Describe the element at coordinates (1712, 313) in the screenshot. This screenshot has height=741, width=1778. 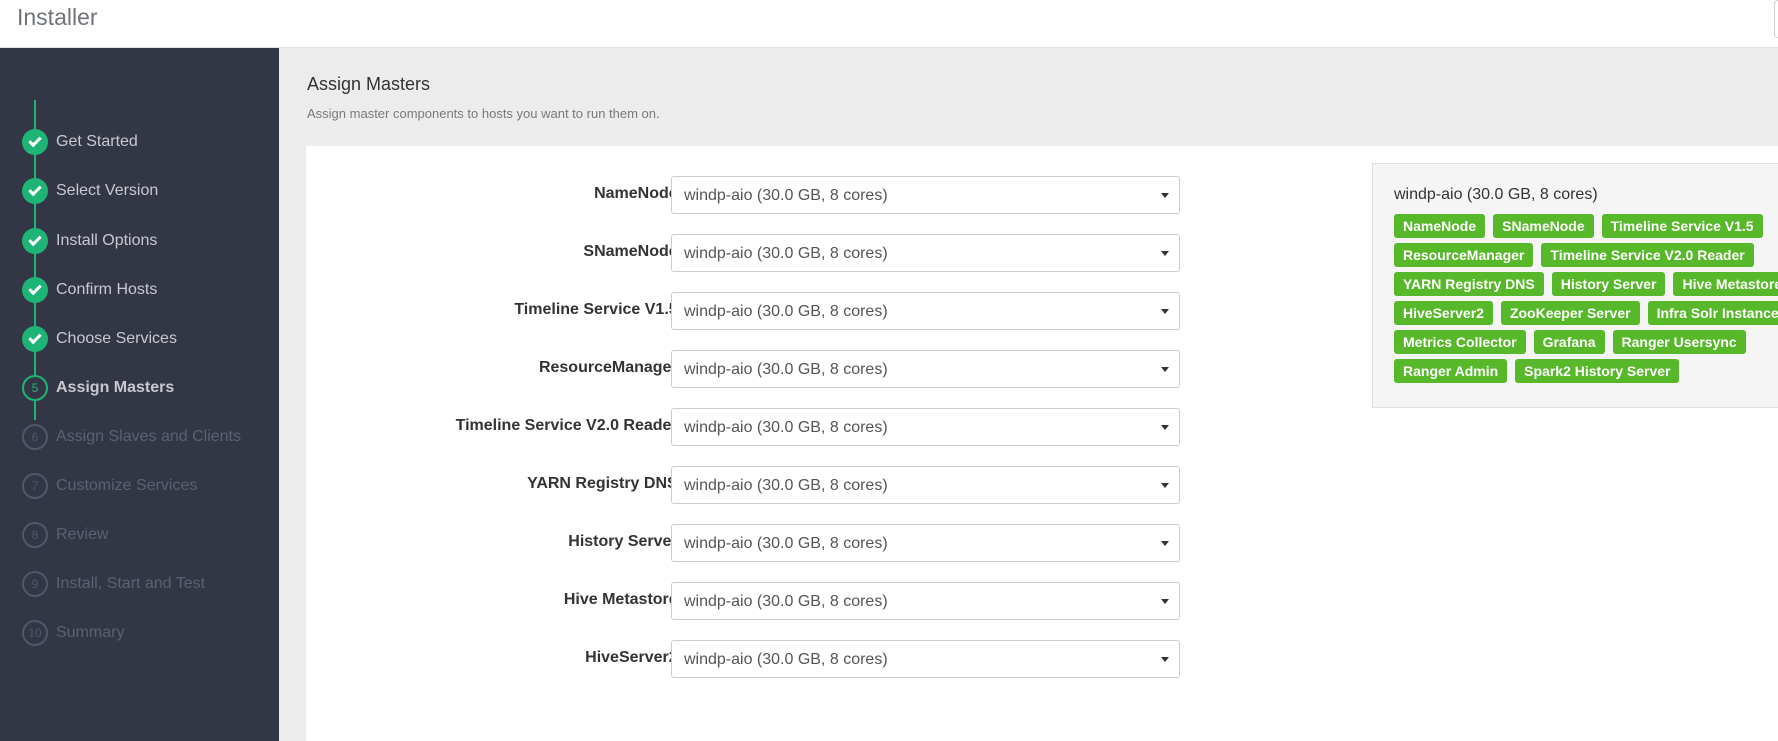
I see `component-tag: Infra Solr Instance` at that location.